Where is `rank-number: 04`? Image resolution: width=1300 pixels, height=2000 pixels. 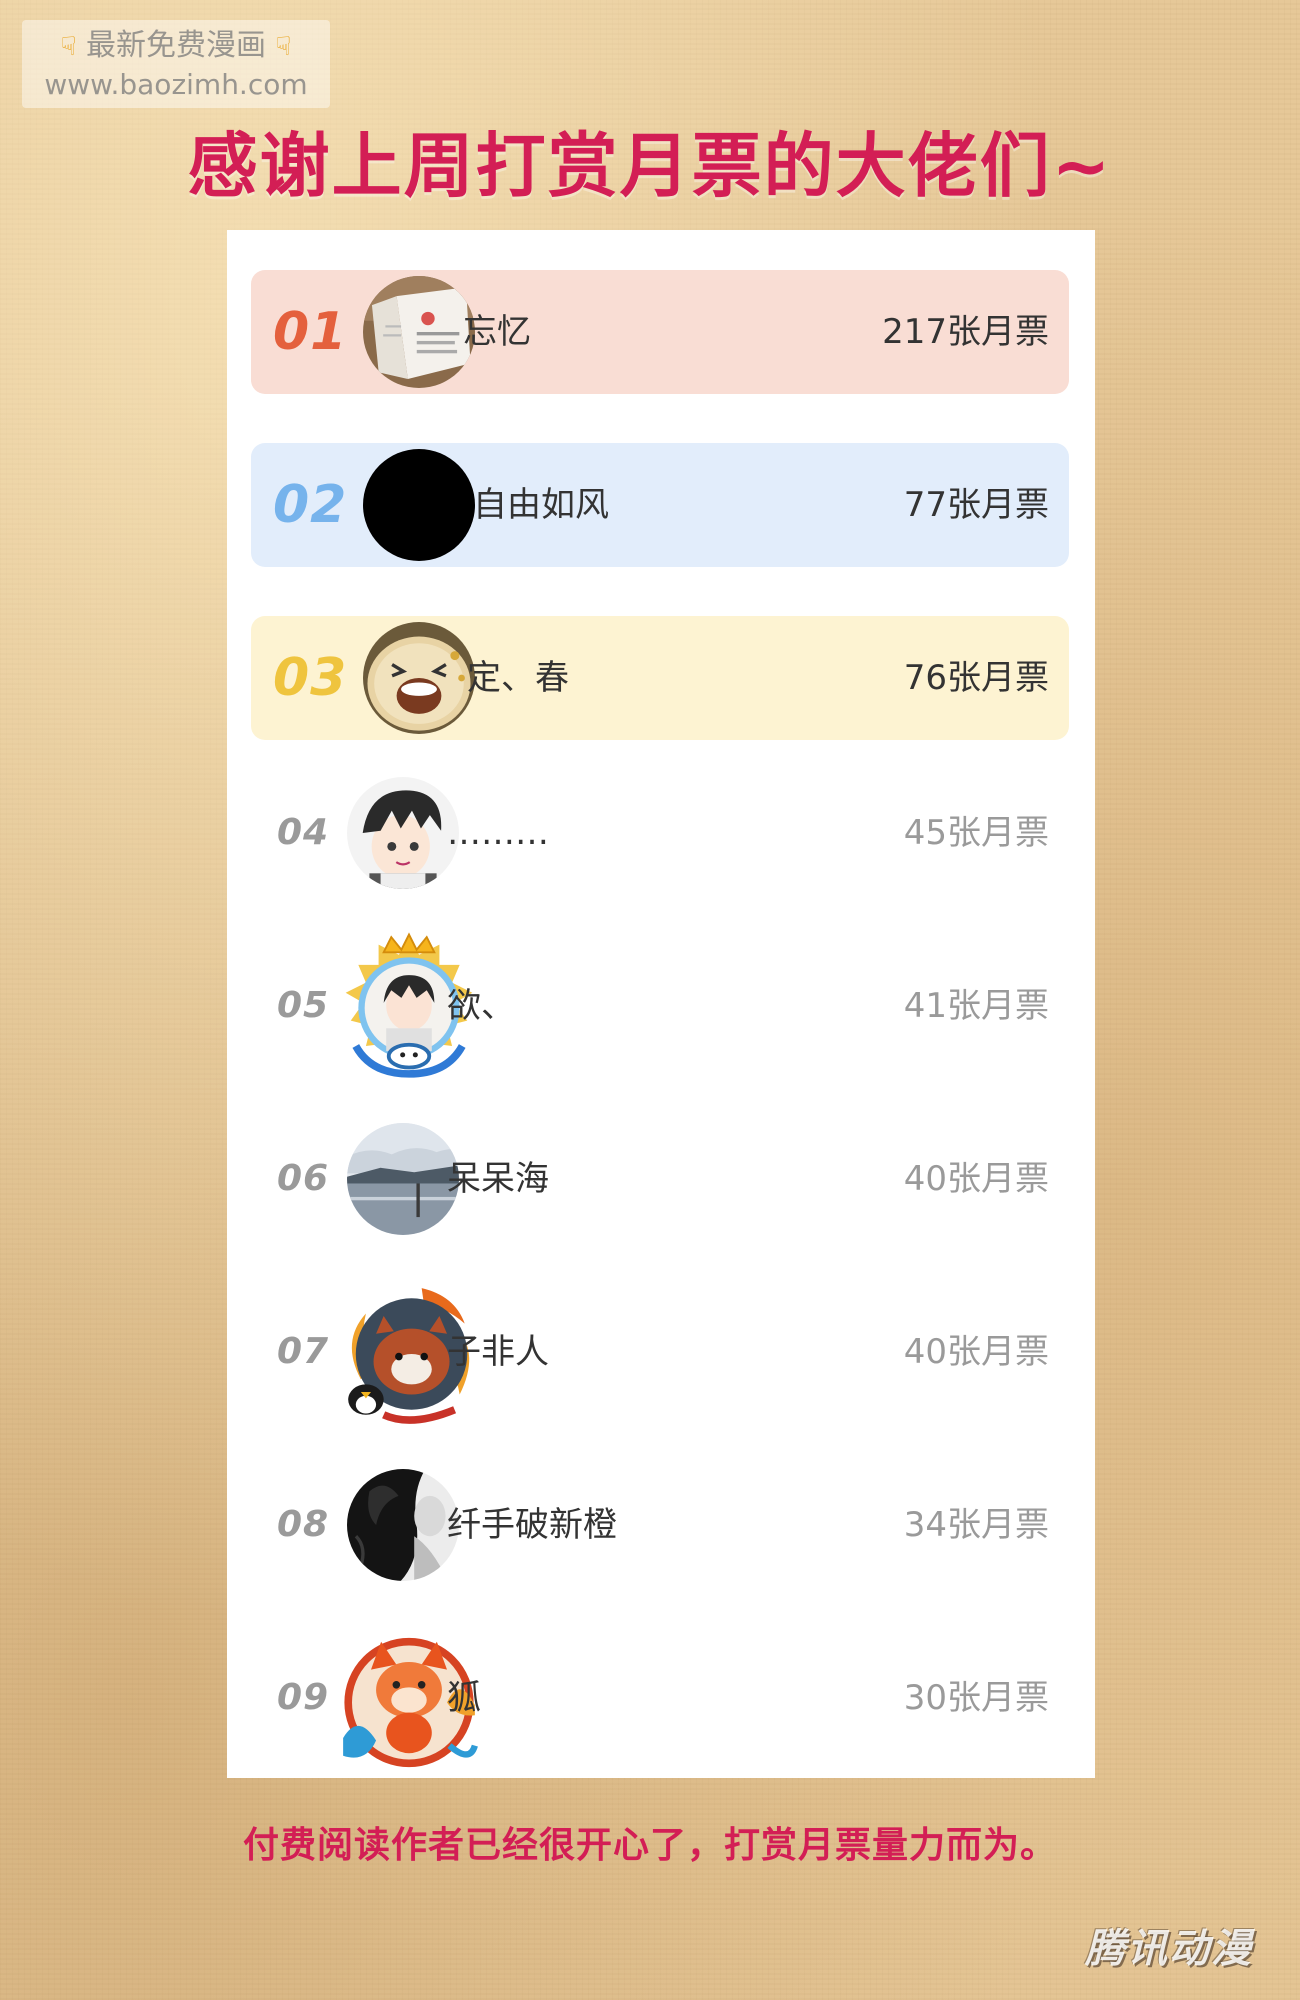
rank-number: 04 is located at coordinates (303, 832).